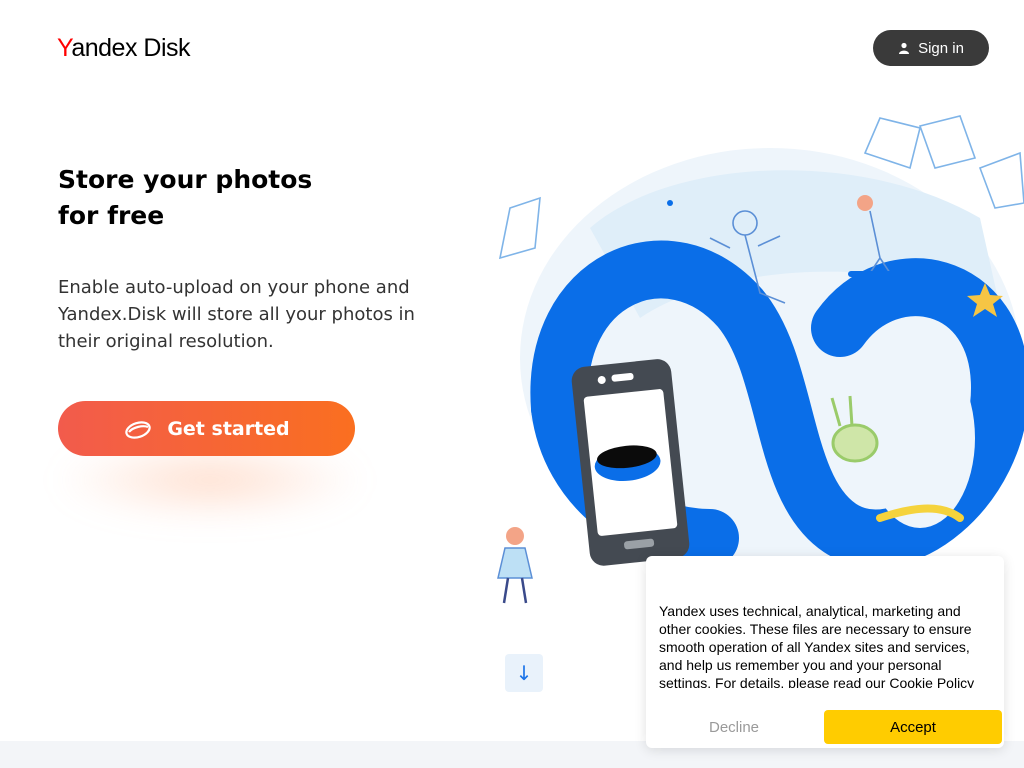  I want to click on scroll-down-arrow: ↓, so click(524, 673).